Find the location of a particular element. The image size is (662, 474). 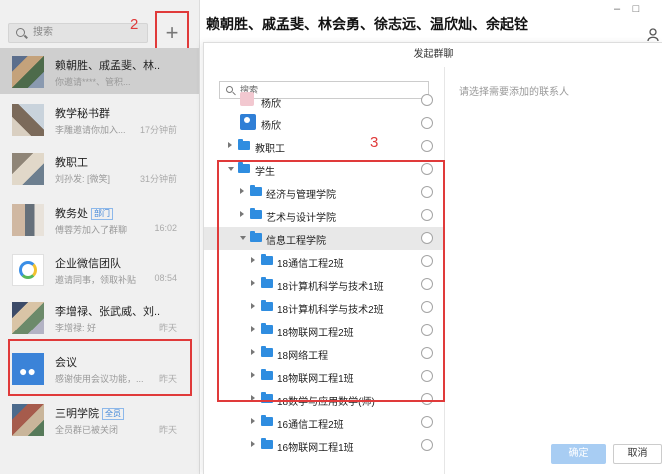

node-label: 16物联网工程1班 is located at coordinates (315, 448).